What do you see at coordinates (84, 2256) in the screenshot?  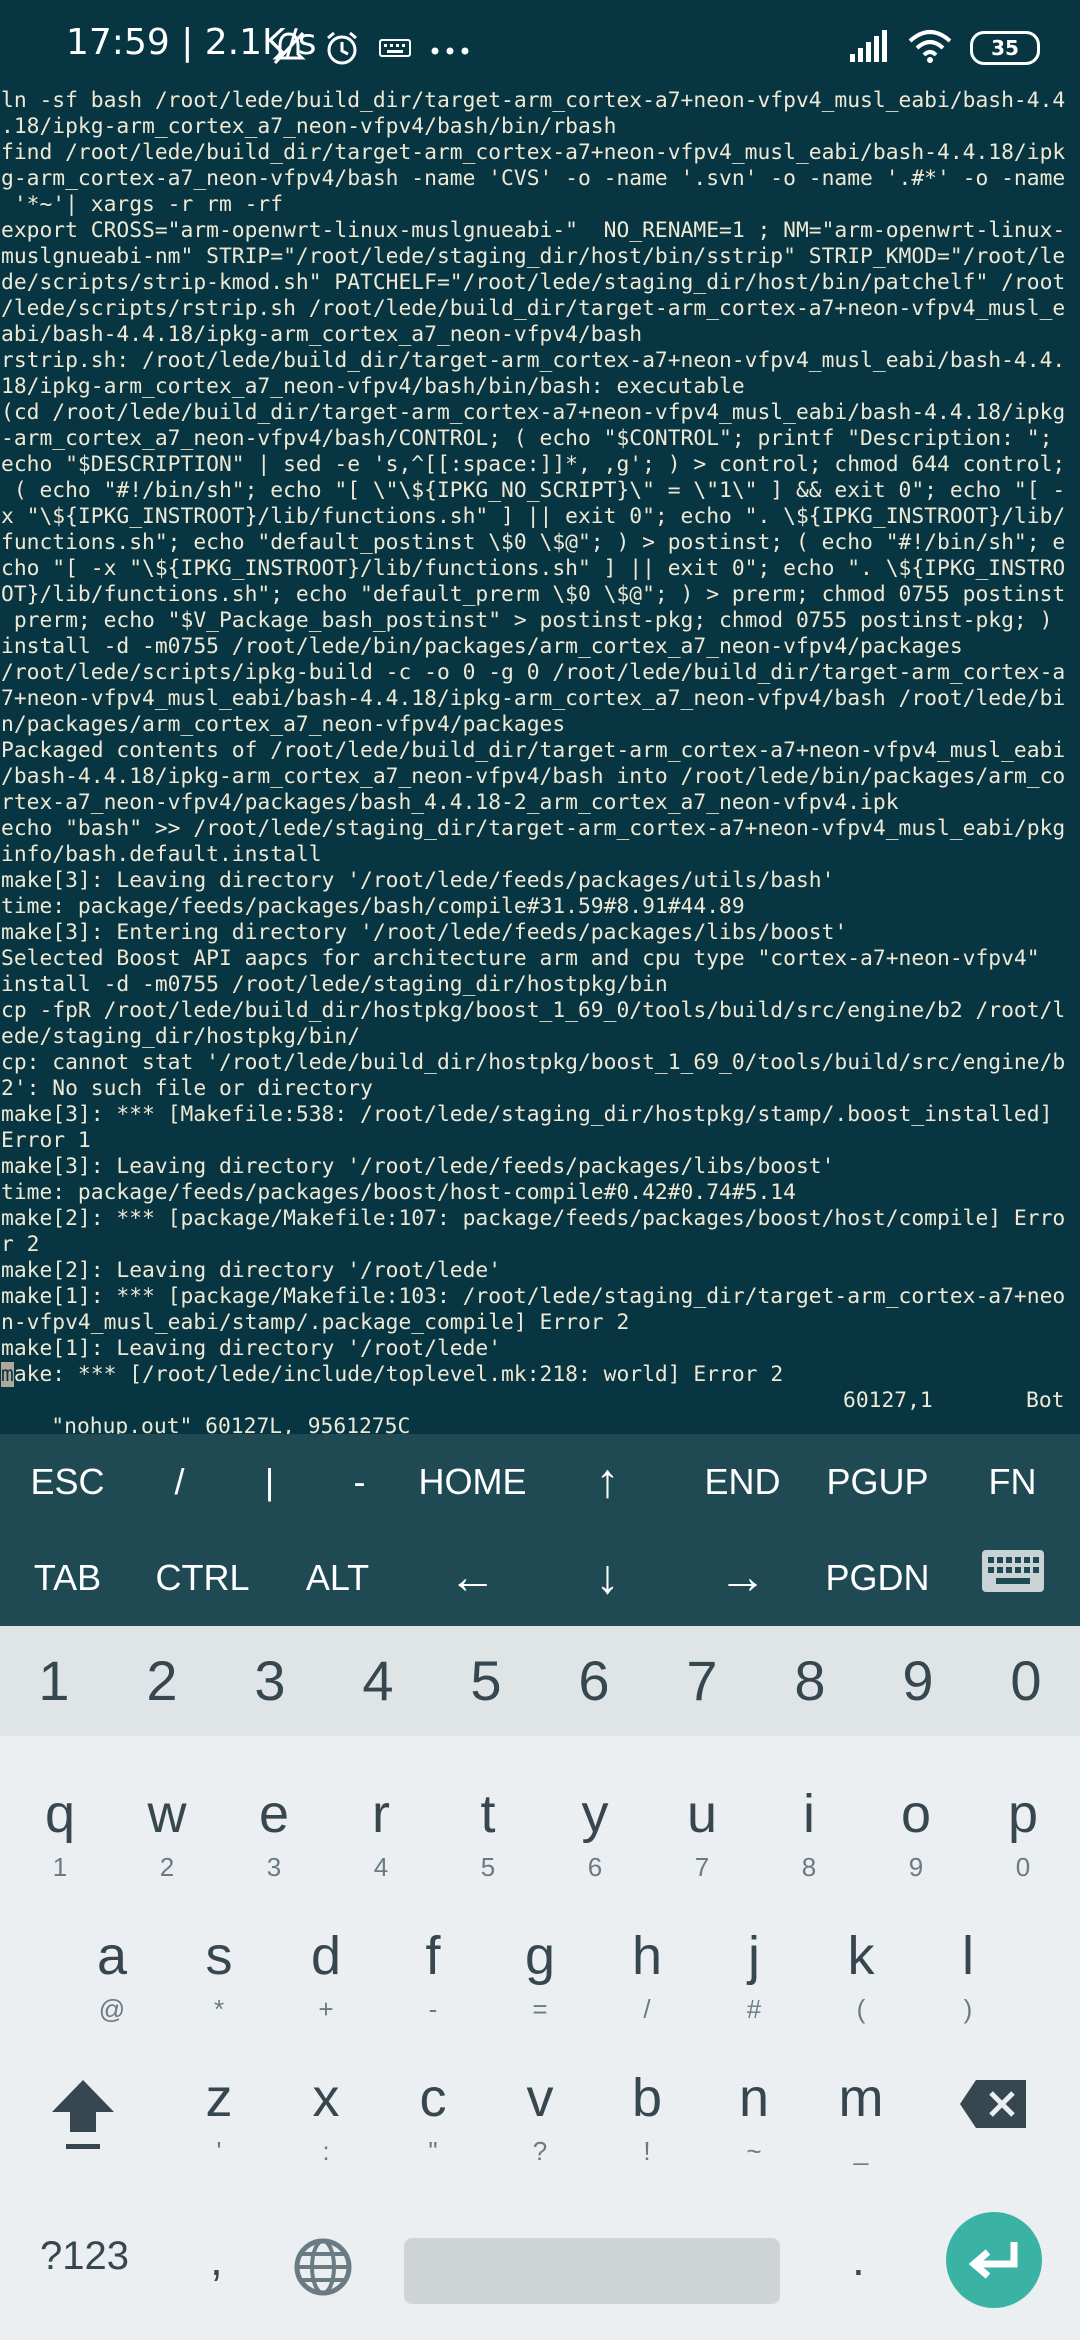 I see `symbols-key: ?123` at bounding box center [84, 2256].